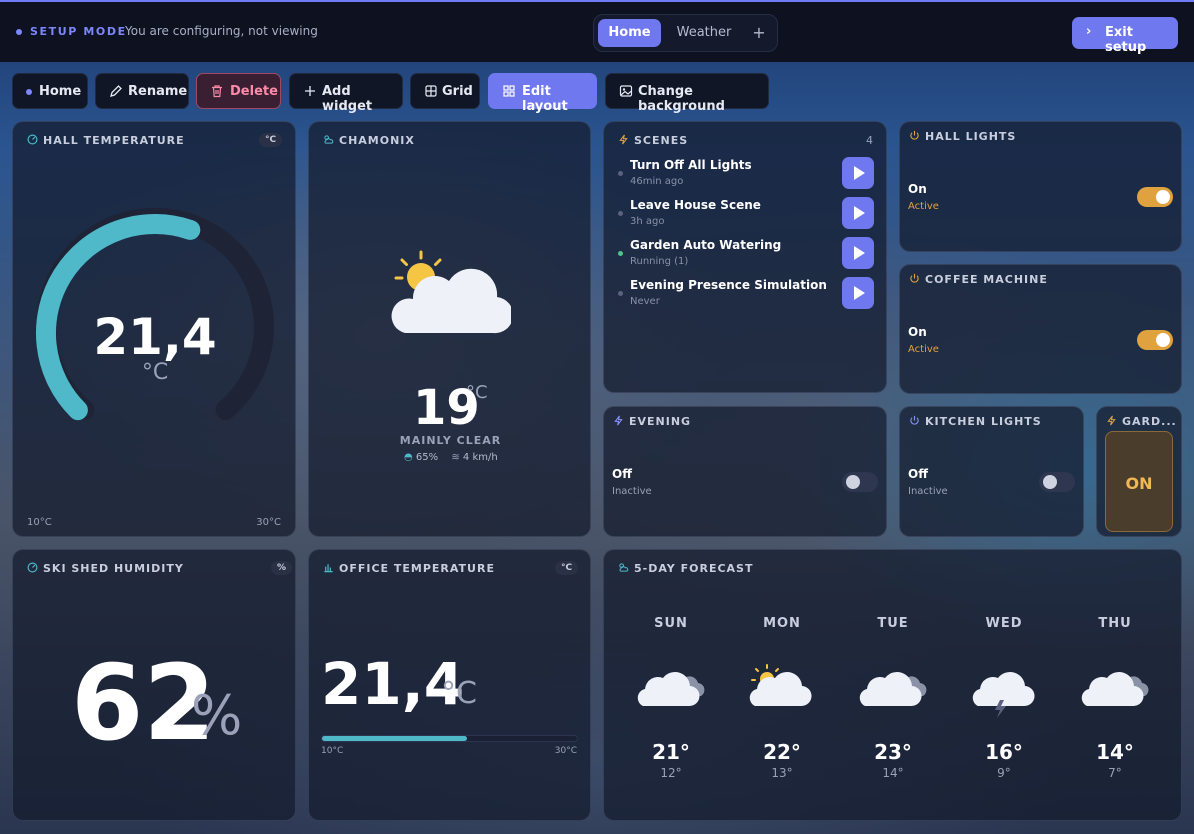  What do you see at coordinates (346, 93) in the screenshot?
I see `add-widget-button: Add widget` at bounding box center [346, 93].